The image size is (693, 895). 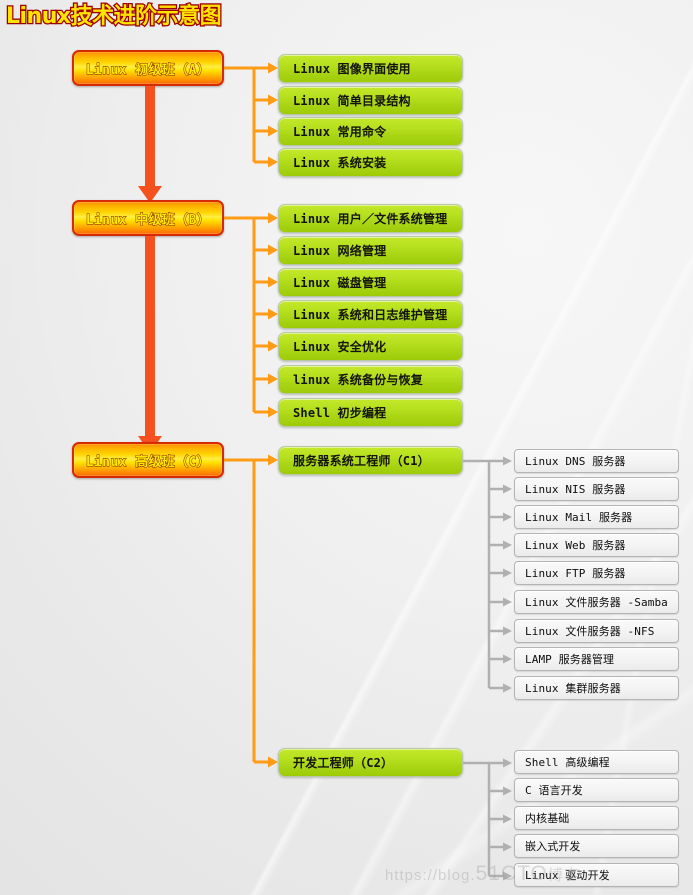 What do you see at coordinates (252, 110) in the screenshot?
I see `connector-a-branches` at bounding box center [252, 110].